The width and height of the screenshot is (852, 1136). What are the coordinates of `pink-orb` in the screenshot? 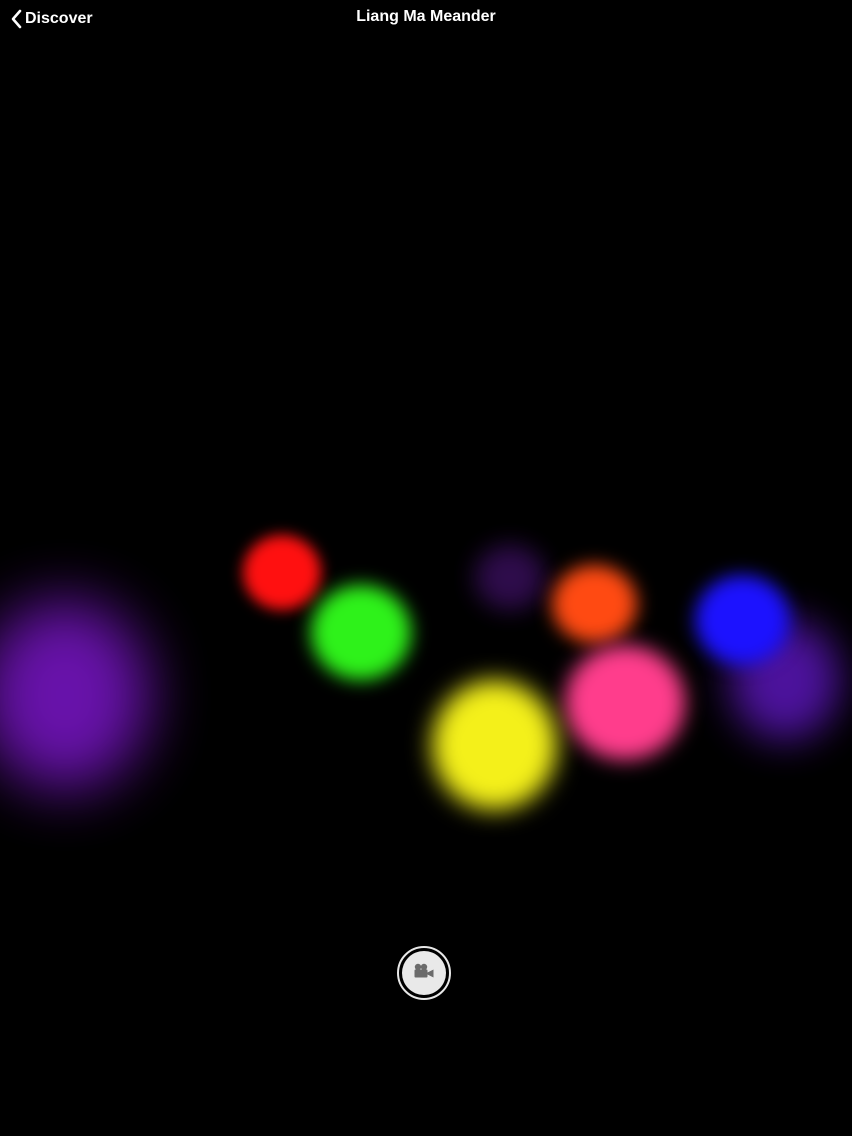 It's located at (625, 702).